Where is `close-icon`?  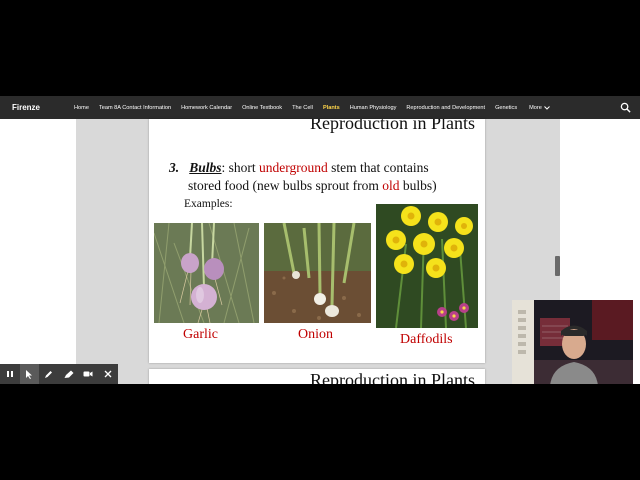
close-icon is located at coordinates (108, 374).